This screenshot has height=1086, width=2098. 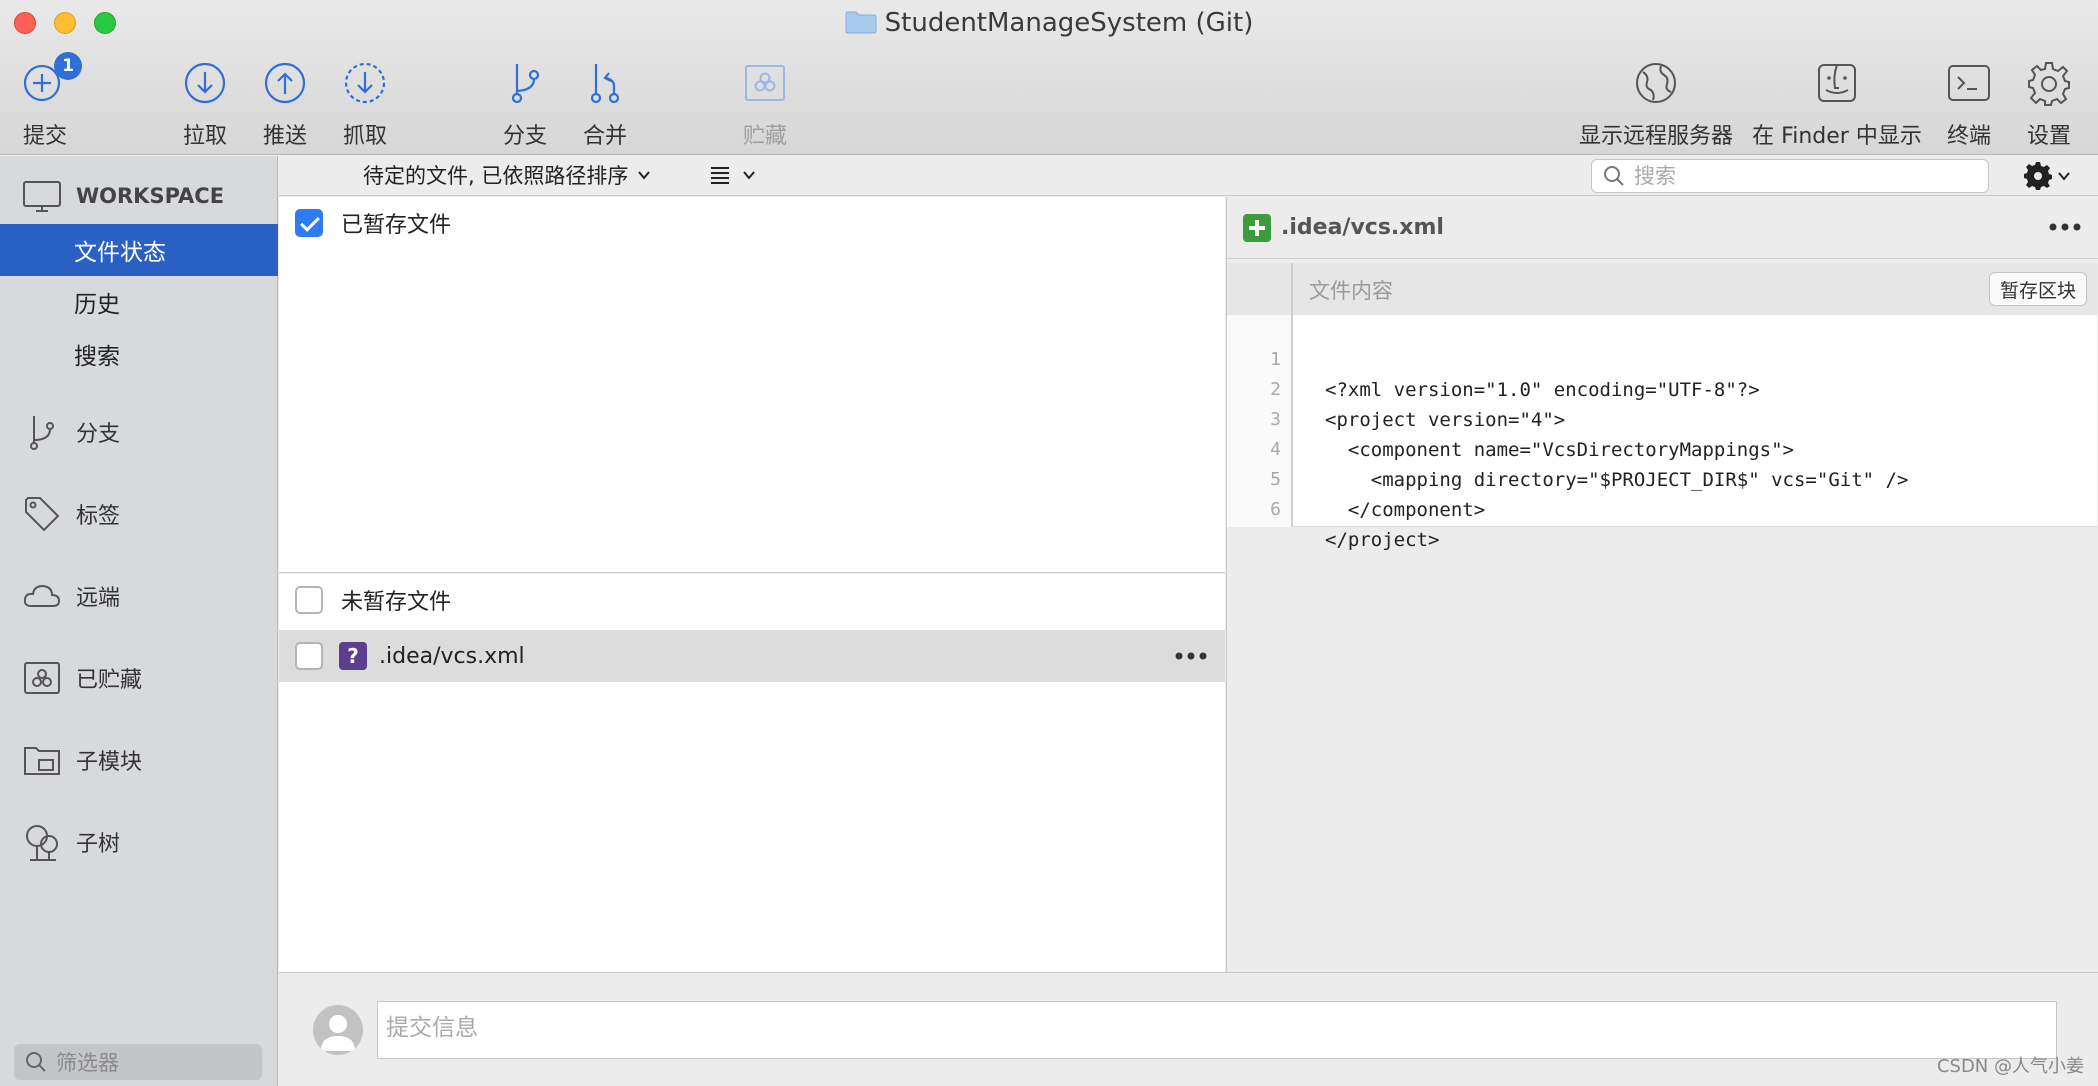 What do you see at coordinates (861, 22) in the screenshot?
I see `folder-icon` at bounding box center [861, 22].